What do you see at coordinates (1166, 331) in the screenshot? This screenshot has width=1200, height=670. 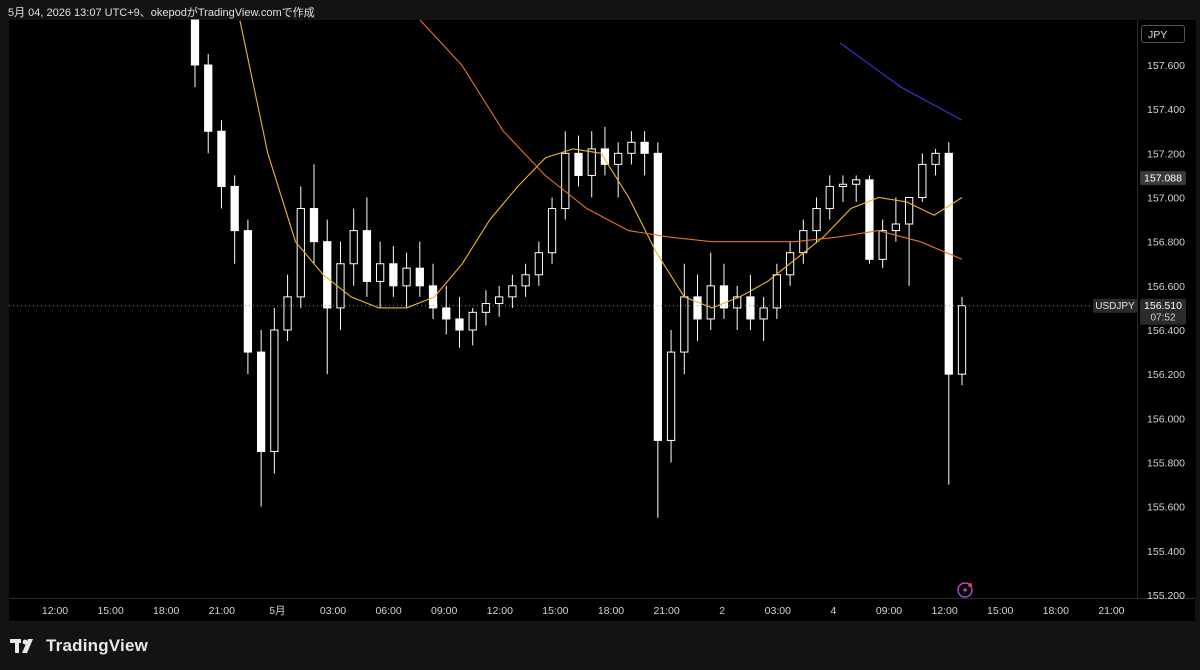 I see `price-tick-label: 156.400` at bounding box center [1166, 331].